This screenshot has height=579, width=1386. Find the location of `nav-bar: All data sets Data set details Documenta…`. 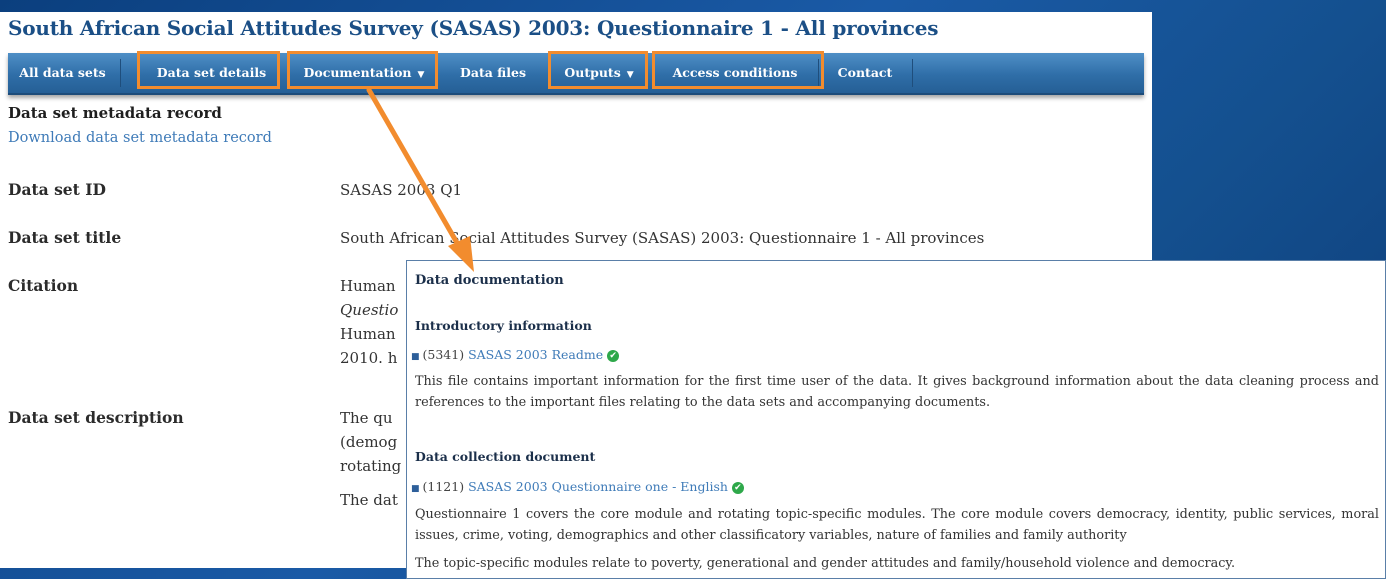

nav-bar: All data sets Data set details Documenta… is located at coordinates (576, 74).